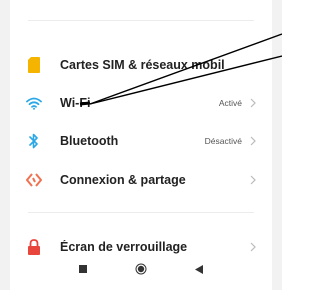 Image resolution: width=320 pixels, height=290 pixels. I want to click on wifi-icon, so click(34, 103).